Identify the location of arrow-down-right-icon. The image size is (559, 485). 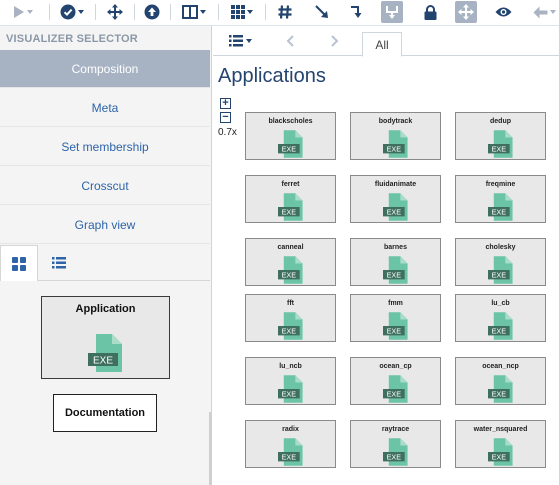
(321, 11).